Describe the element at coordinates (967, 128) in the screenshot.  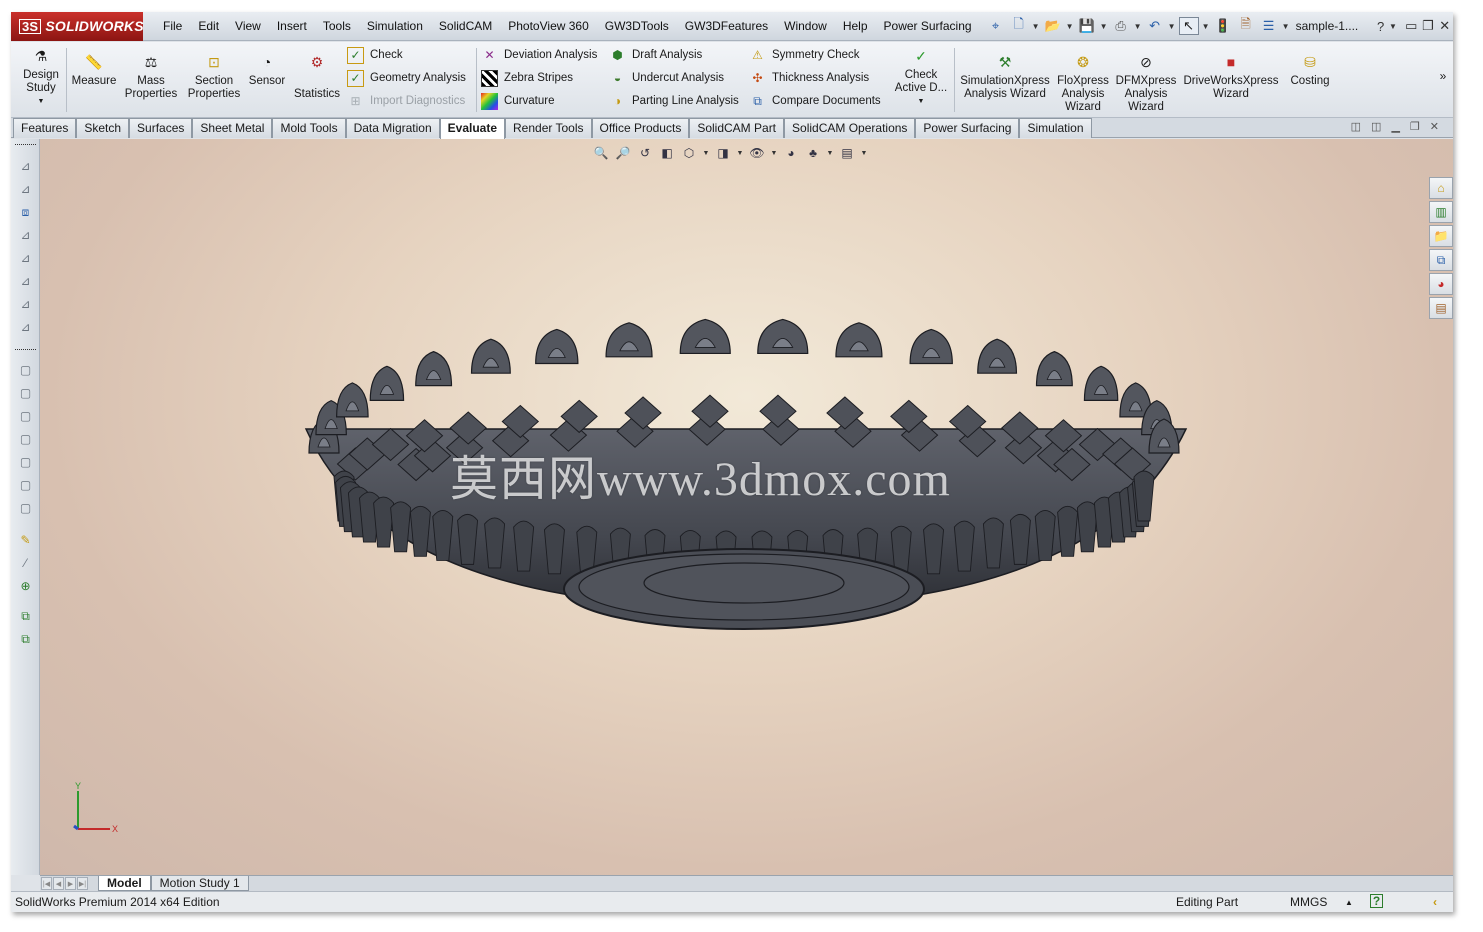
I see `tab-power-surfacing: Power Surfacing` at that location.